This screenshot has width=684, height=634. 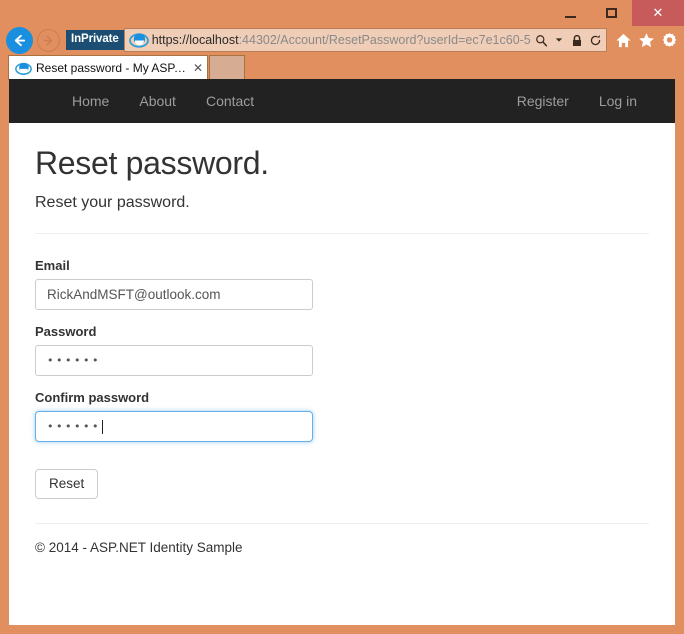 What do you see at coordinates (595, 40) in the screenshot?
I see `refresh-icon` at bounding box center [595, 40].